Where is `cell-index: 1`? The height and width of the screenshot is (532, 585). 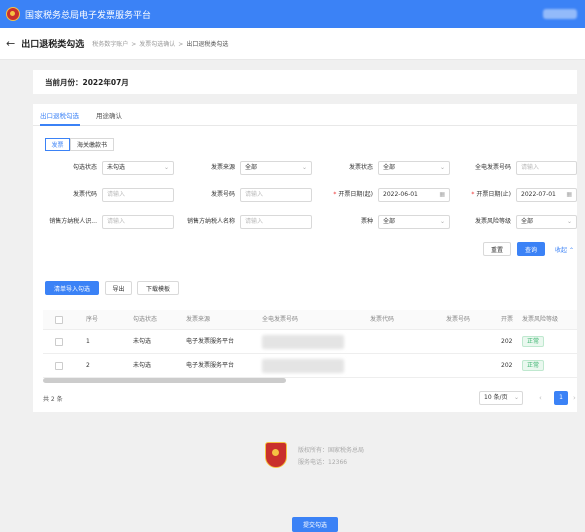
cell-index: 1 is located at coordinates (88, 341).